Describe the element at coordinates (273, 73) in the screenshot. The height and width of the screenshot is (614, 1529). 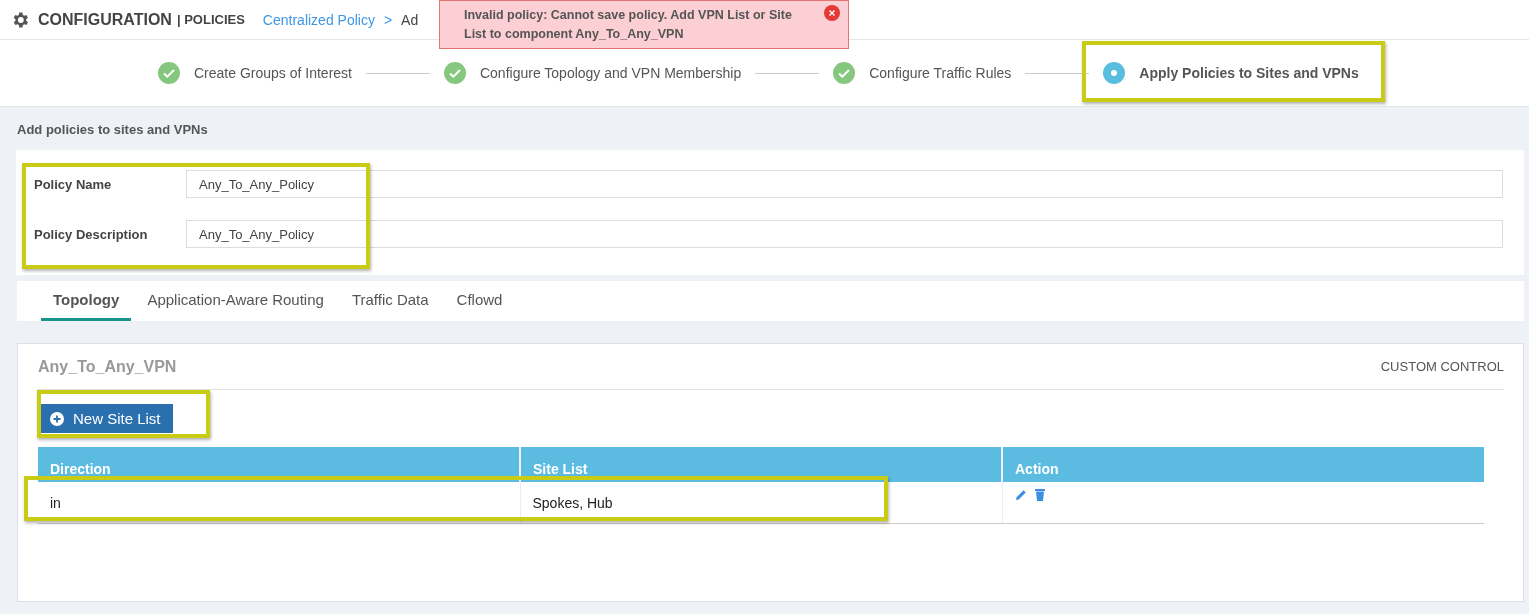
I see `step-label: Create Groups of Interest` at that location.